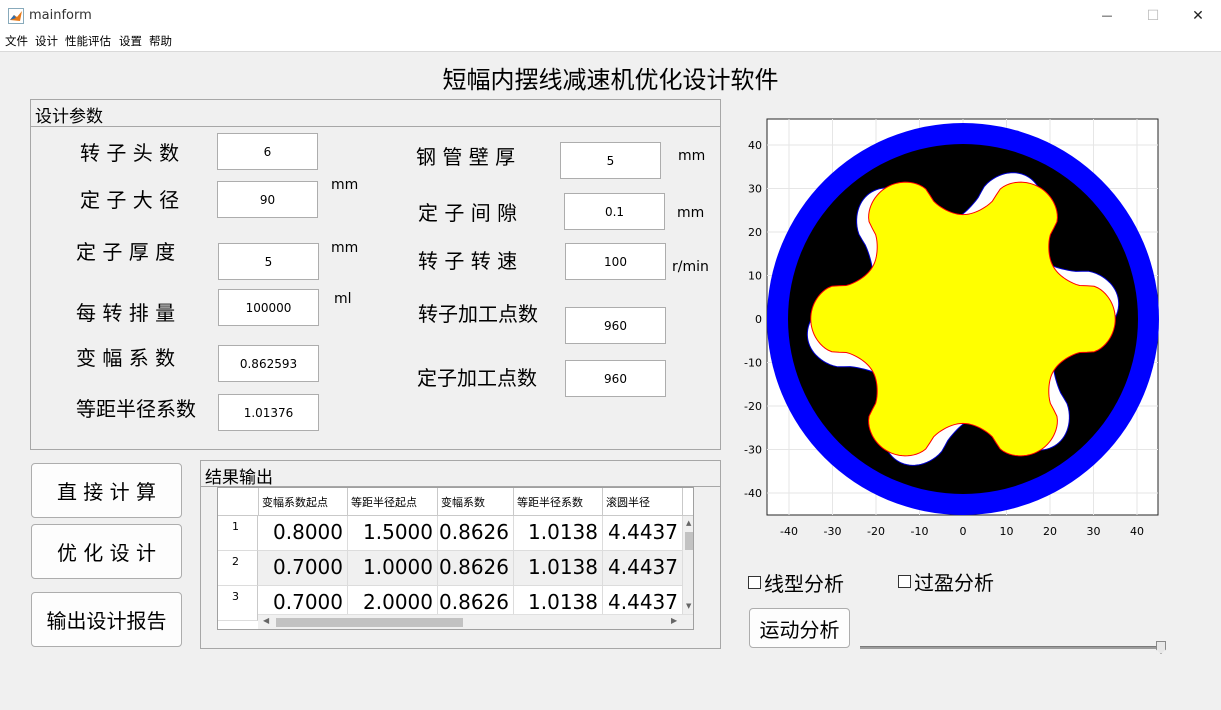 Image resolution: width=1221 pixels, height=710 pixels. What do you see at coordinates (610, 80) in the screenshot?
I see `page-title: 短幅内摆线减速机优化设计软件` at bounding box center [610, 80].